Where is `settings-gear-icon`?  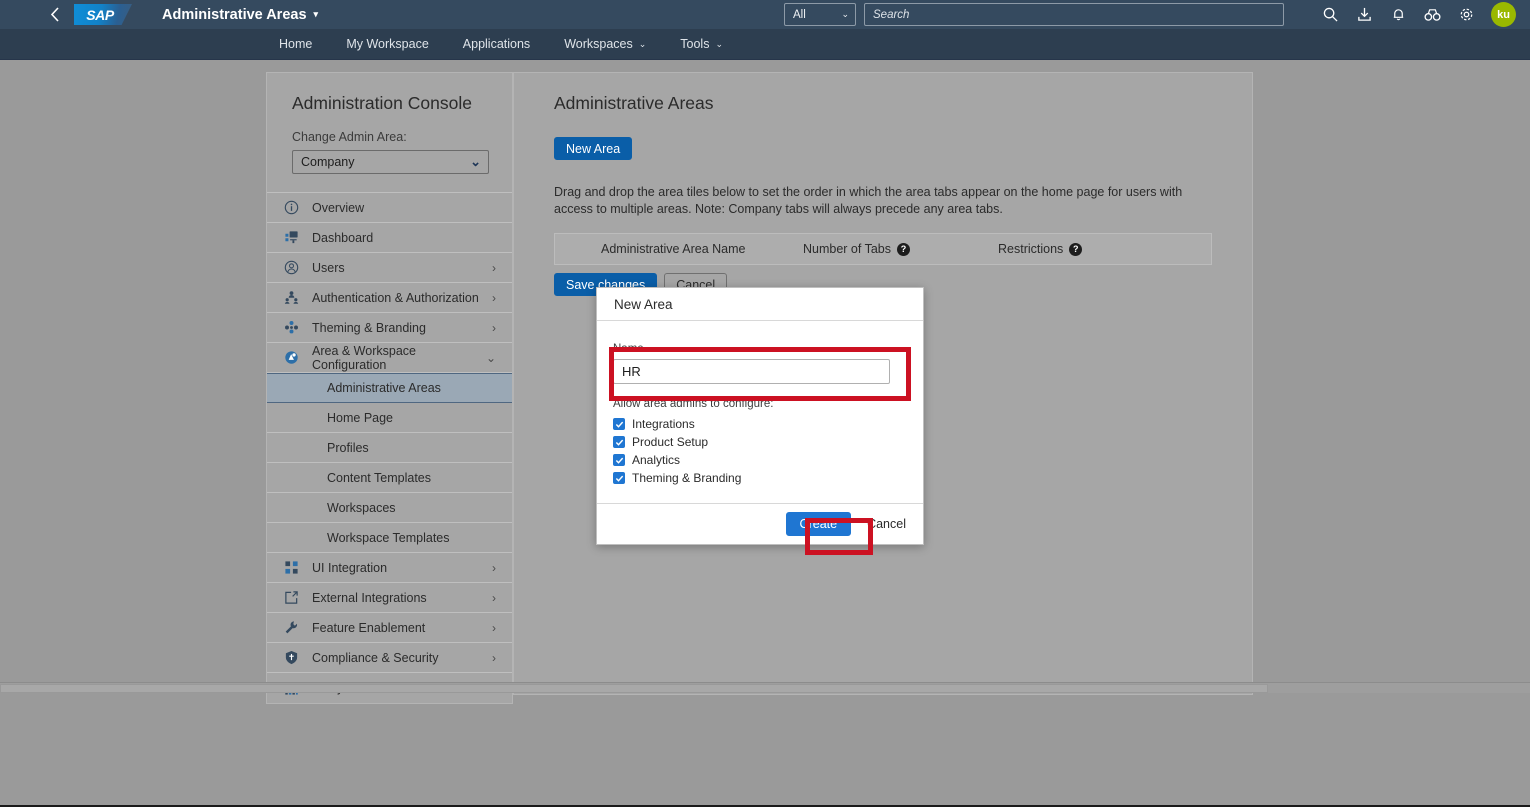
settings-gear-icon is located at coordinates (1466, 14).